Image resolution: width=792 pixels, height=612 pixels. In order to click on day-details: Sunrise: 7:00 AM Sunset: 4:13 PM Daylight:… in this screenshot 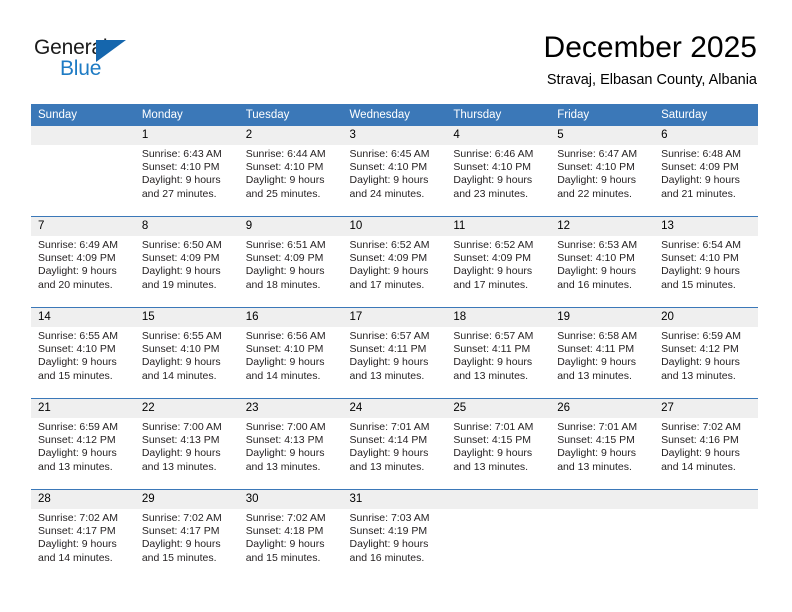, I will do `click(187, 453)`.